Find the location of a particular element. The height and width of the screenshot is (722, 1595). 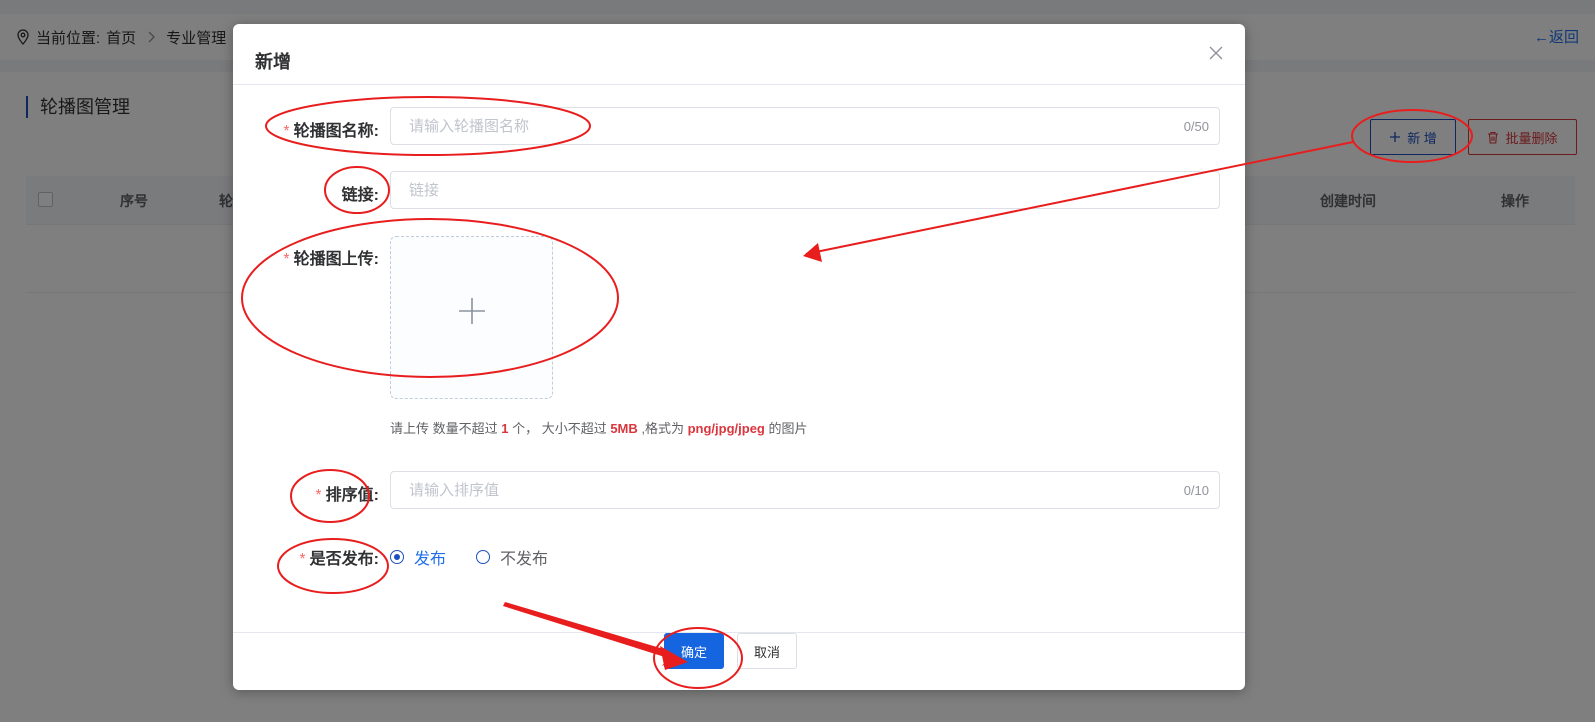

link-input-wrapper is located at coordinates (805, 190).